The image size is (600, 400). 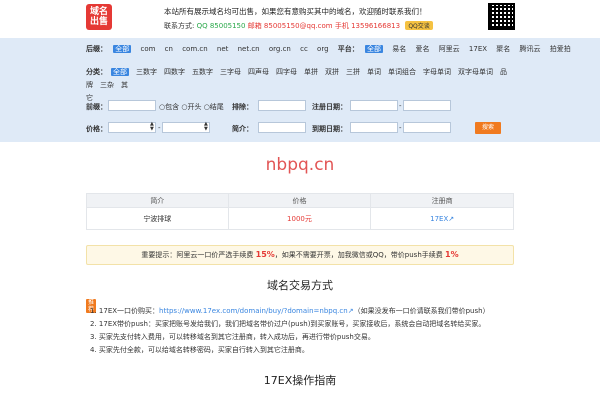 I want to click on suffix-option: com, so click(x=147, y=49).